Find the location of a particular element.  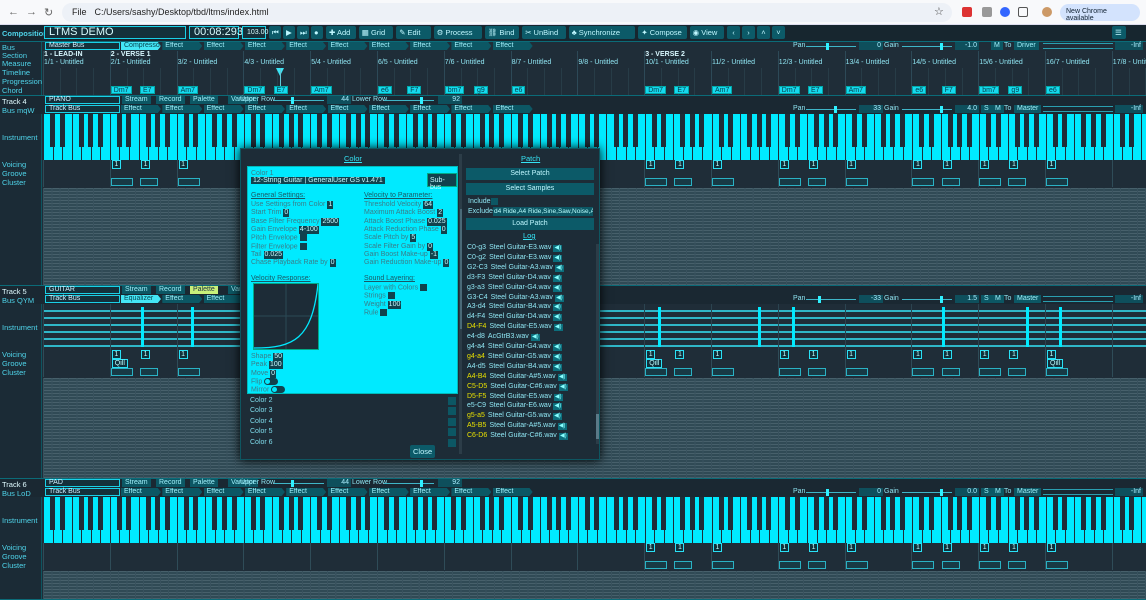

include-checkbox is located at coordinates (494, 201).